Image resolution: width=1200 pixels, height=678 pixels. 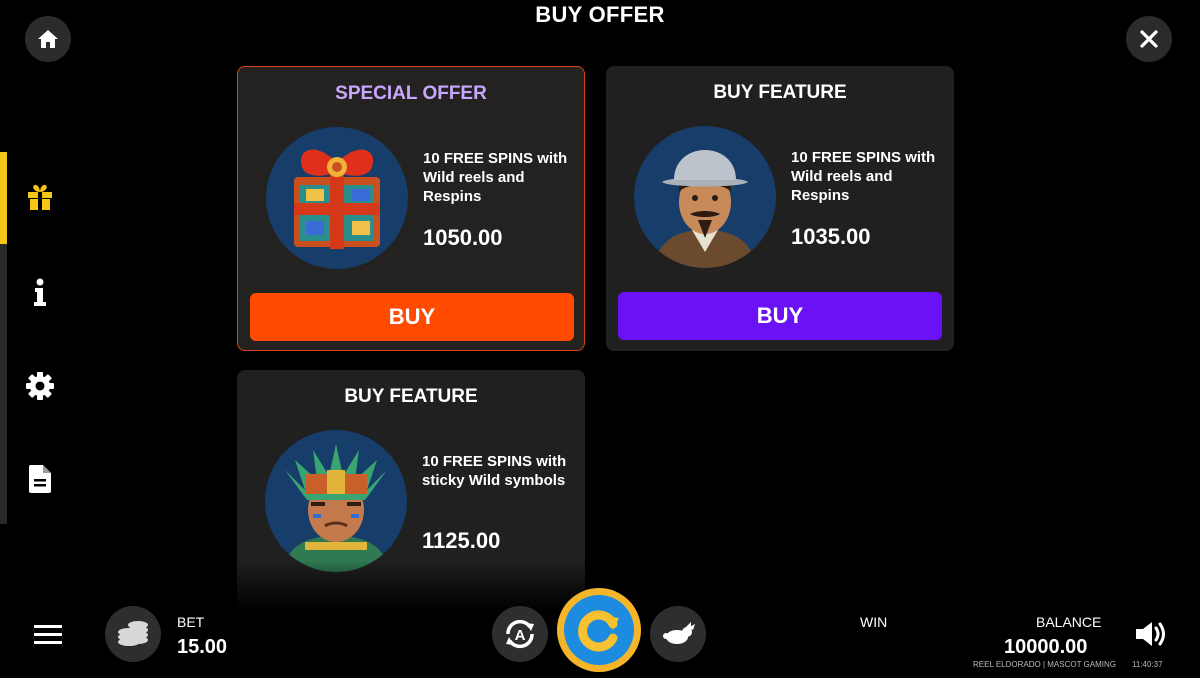 I want to click on rabbit-icon, so click(x=679, y=633).